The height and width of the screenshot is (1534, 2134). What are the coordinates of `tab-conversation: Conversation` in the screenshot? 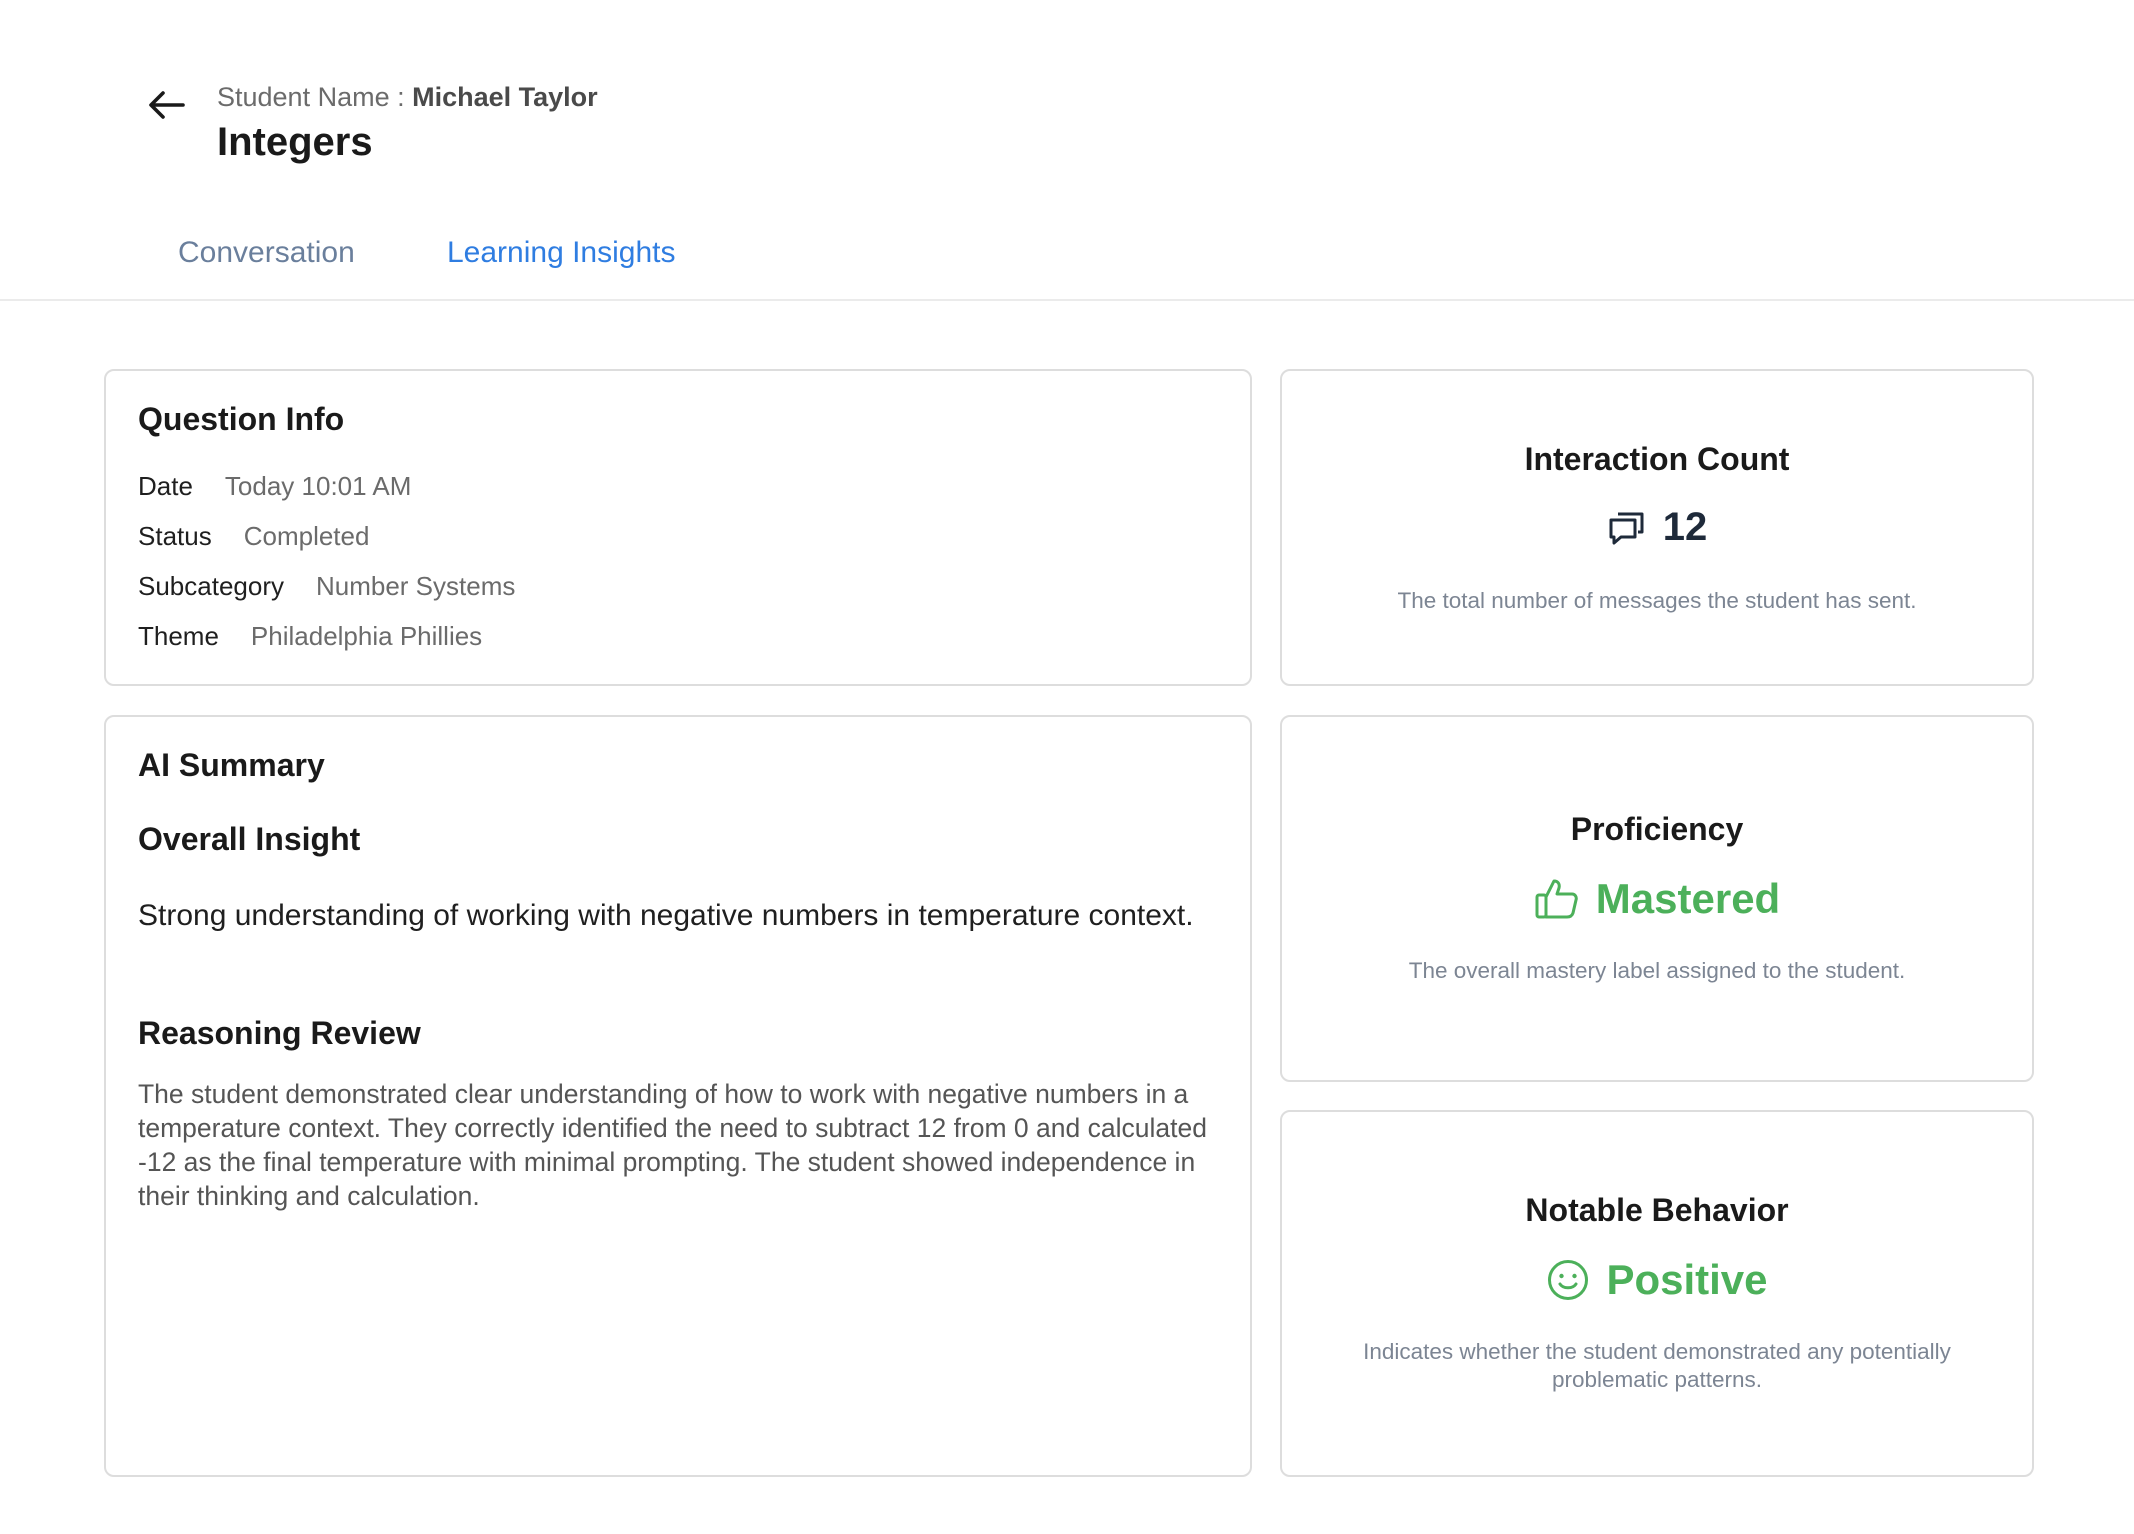 It's located at (266, 253).